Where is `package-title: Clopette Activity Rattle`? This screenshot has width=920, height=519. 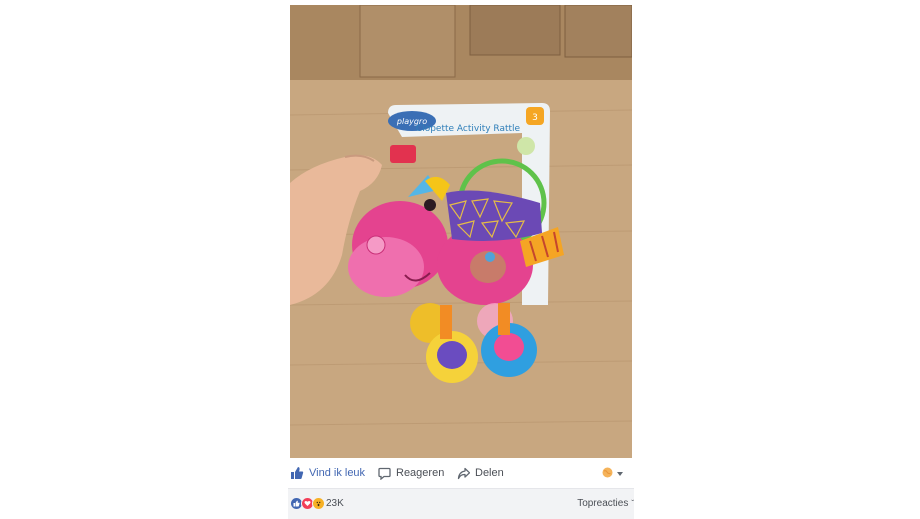
package-title: Clopette Activity Rattle is located at coordinates (468, 129).